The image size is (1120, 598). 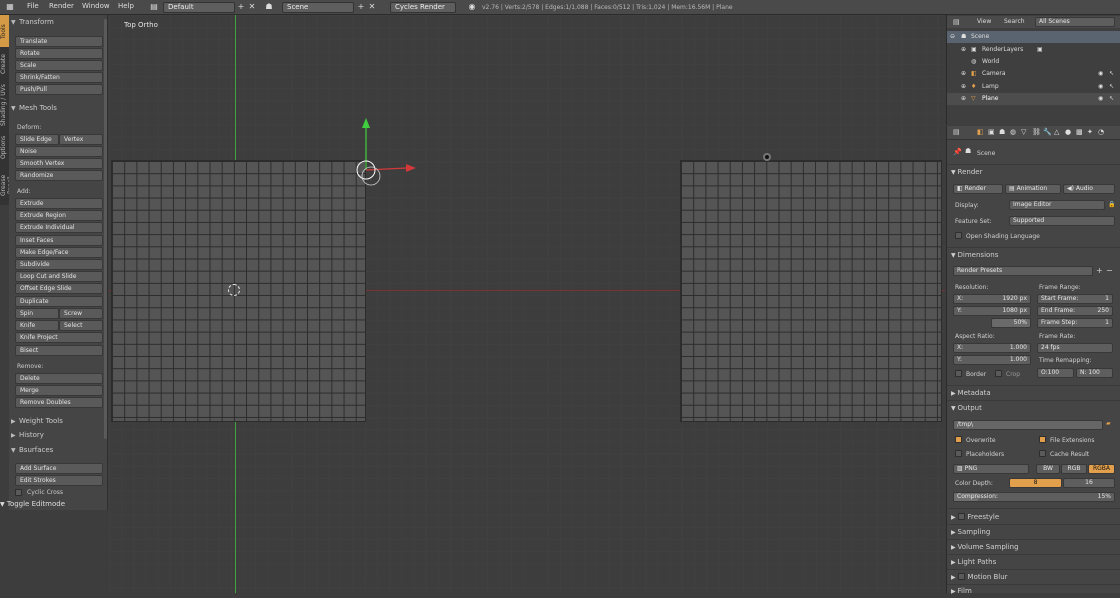 What do you see at coordinates (59, 77) in the screenshot?
I see `shrink-fatten-button: Shrink/Fatten` at bounding box center [59, 77].